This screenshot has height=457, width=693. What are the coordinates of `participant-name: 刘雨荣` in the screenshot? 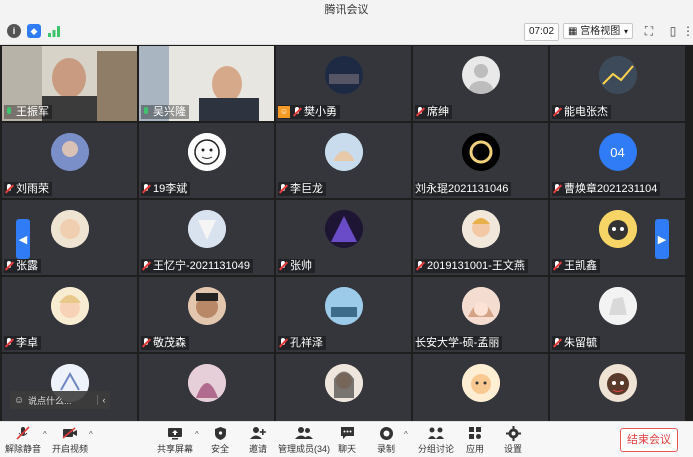 It's located at (32, 189).